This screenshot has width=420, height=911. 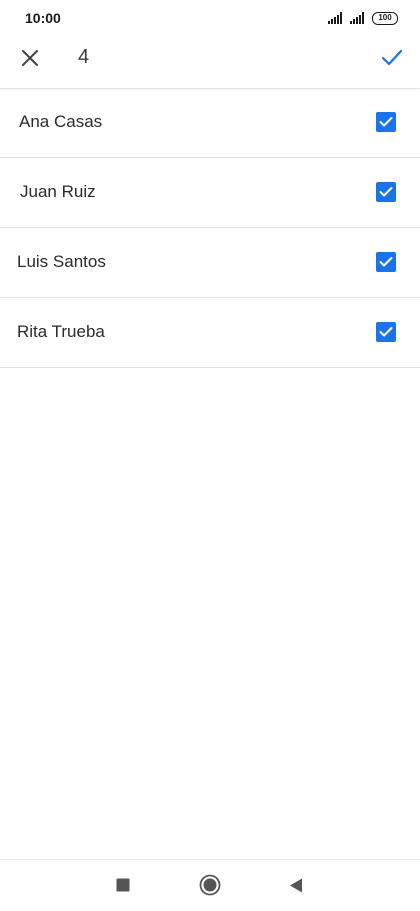 I want to click on battery-level: 100, so click(x=385, y=17).